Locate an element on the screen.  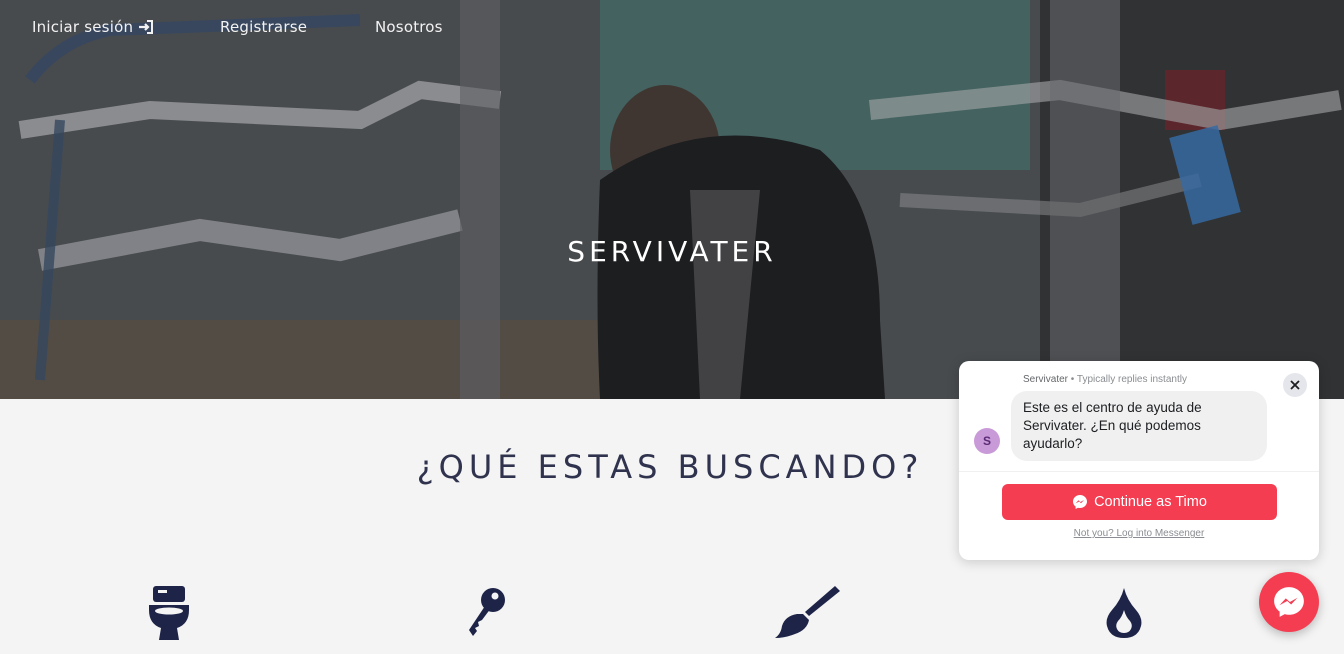
site-brand-title: SERVIVATER is located at coordinates (672, 251).